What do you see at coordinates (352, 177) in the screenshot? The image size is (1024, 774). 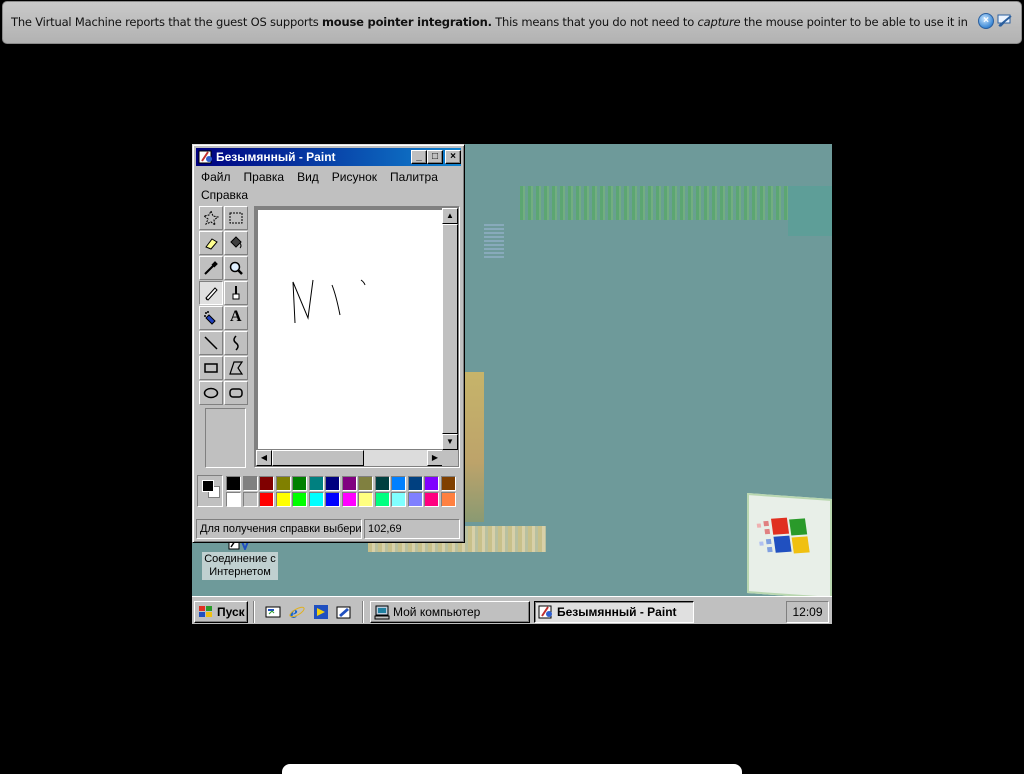 I see `menu-image: Рисунок` at bounding box center [352, 177].